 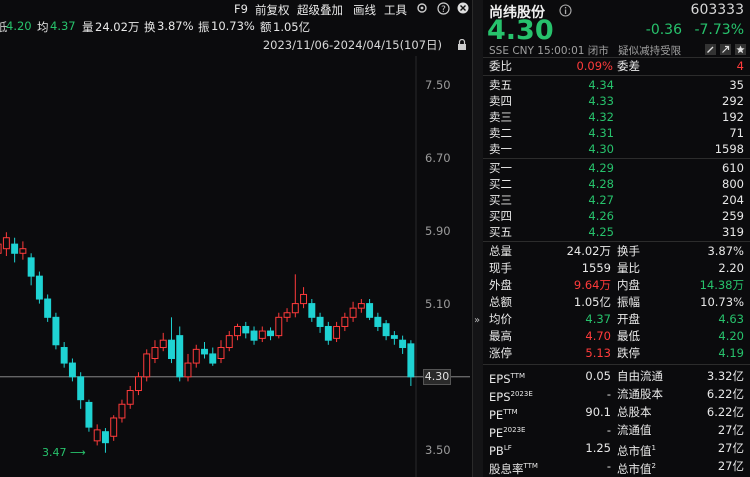 What do you see at coordinates (500, 285) in the screenshot?
I see `stat-label: 外盘` at bounding box center [500, 285].